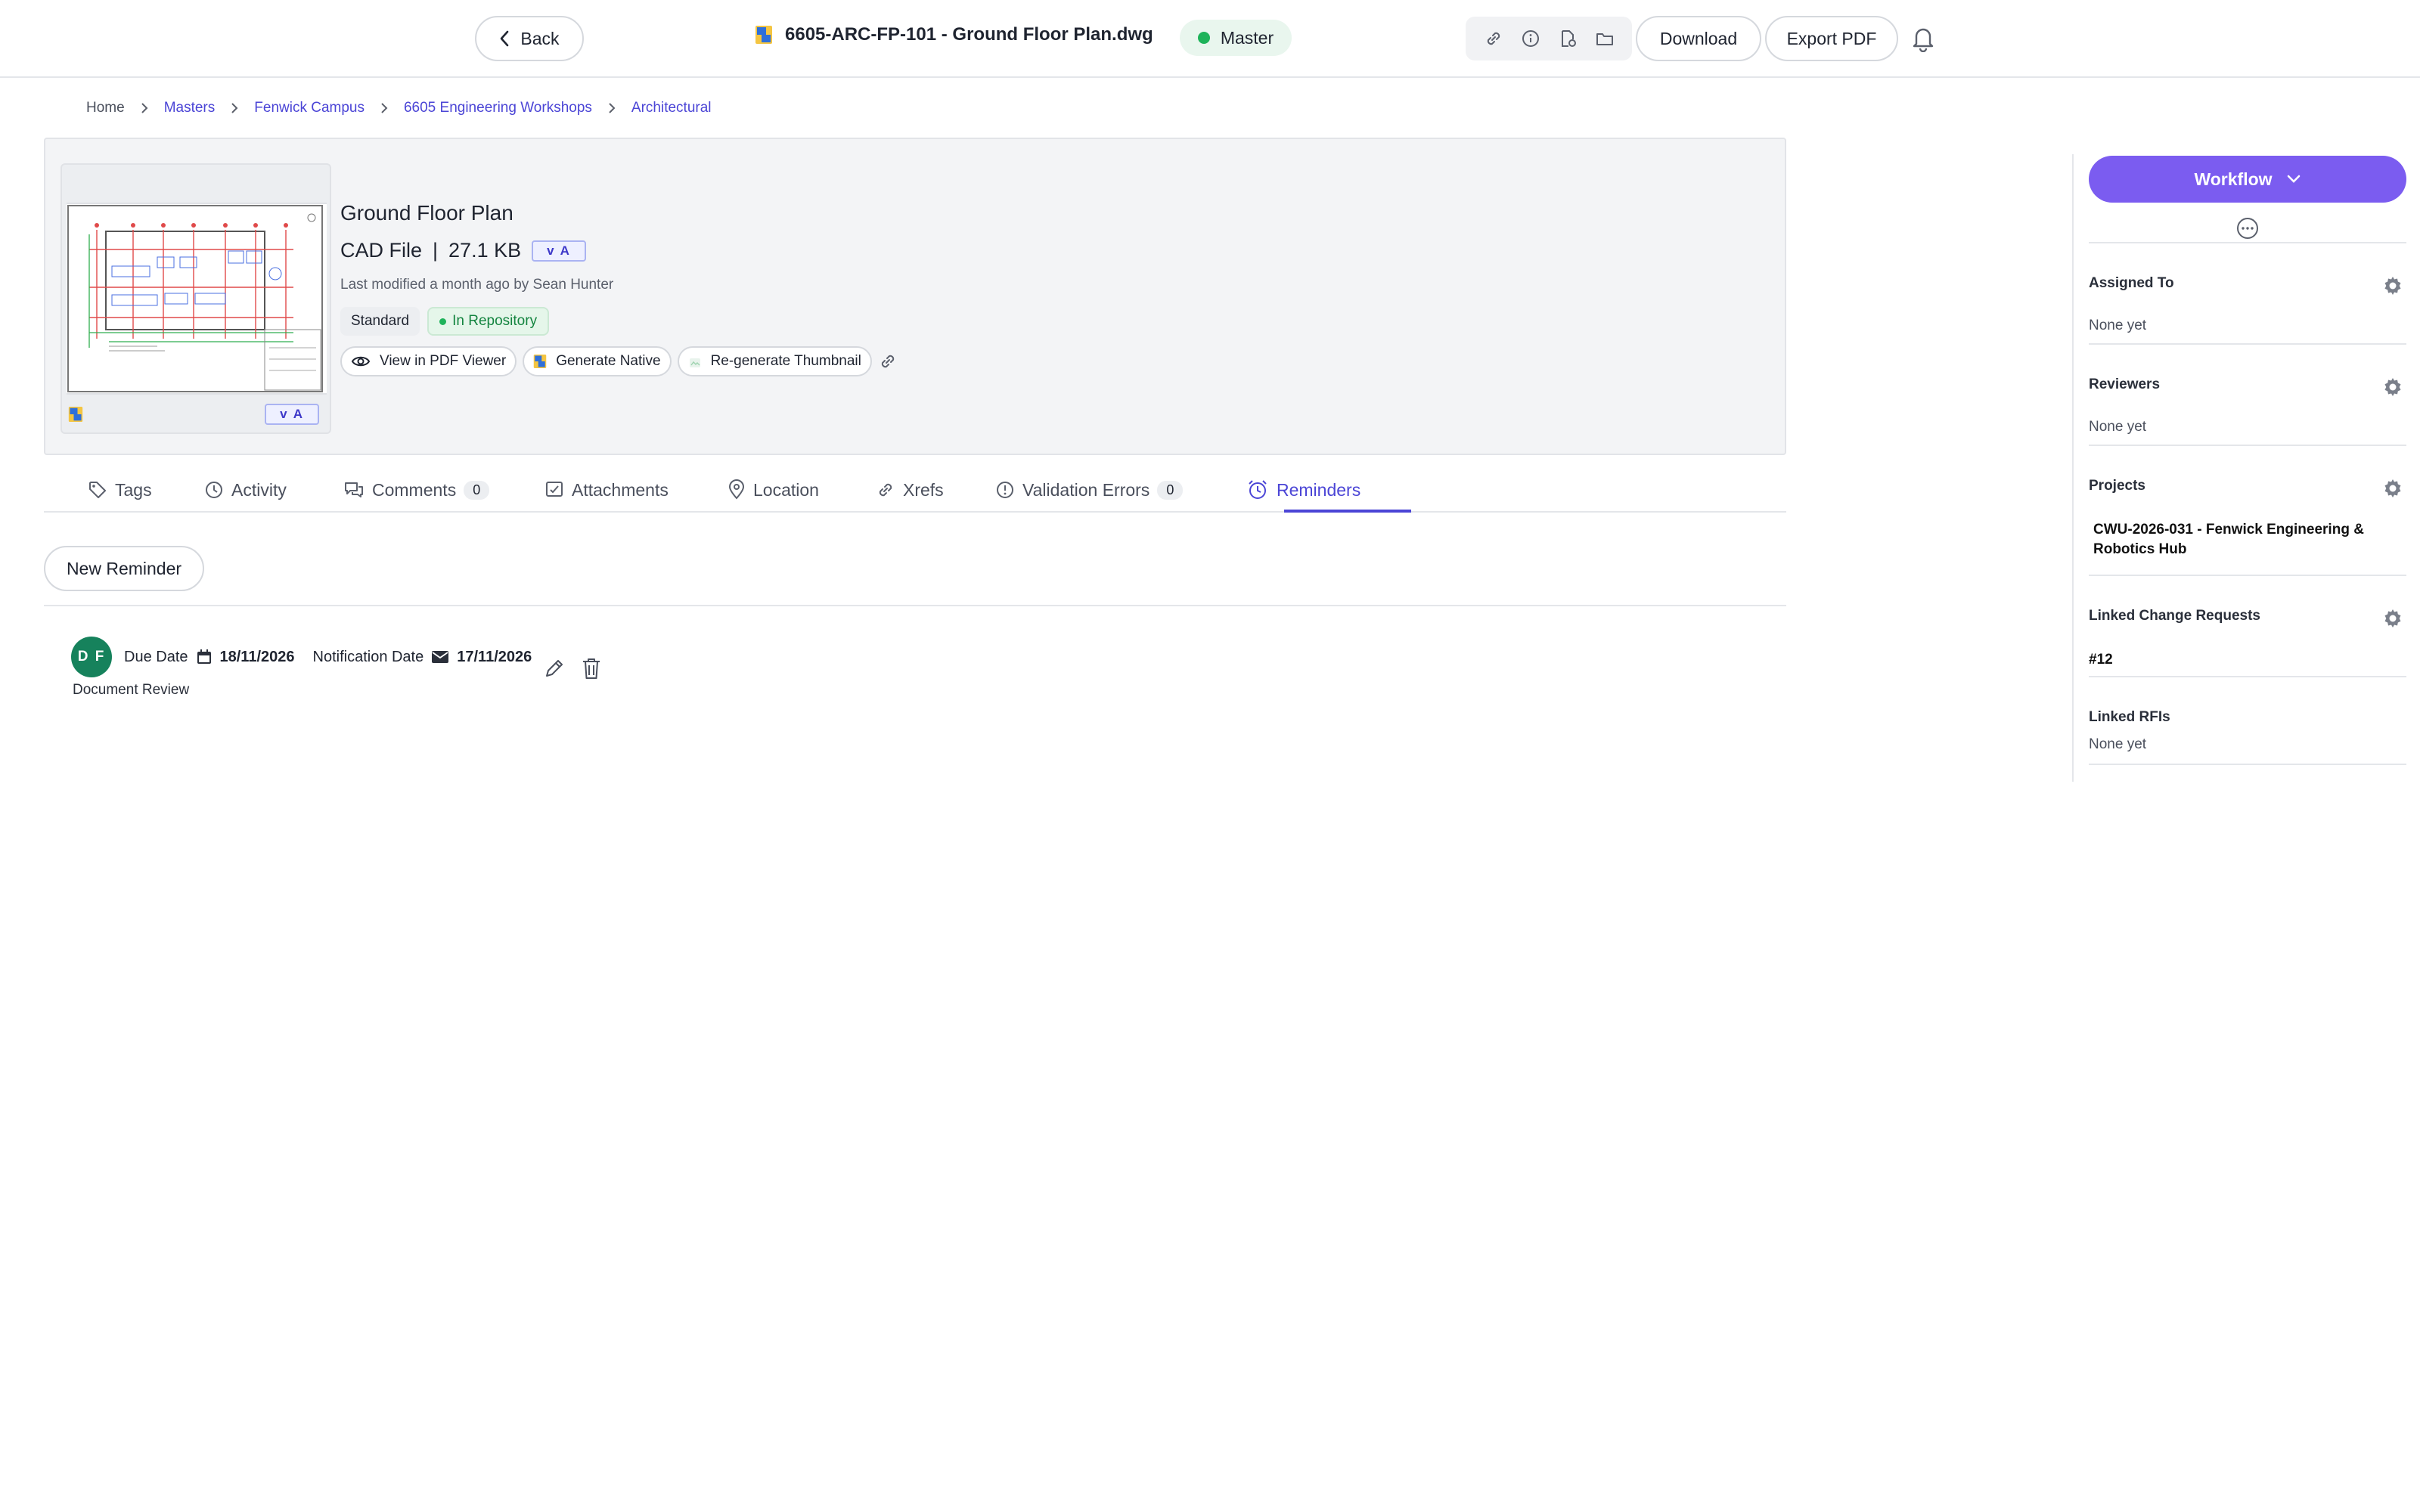 This screenshot has height=1512, width=2420. What do you see at coordinates (204, 657) in the screenshot?
I see `calendar-icon` at bounding box center [204, 657].